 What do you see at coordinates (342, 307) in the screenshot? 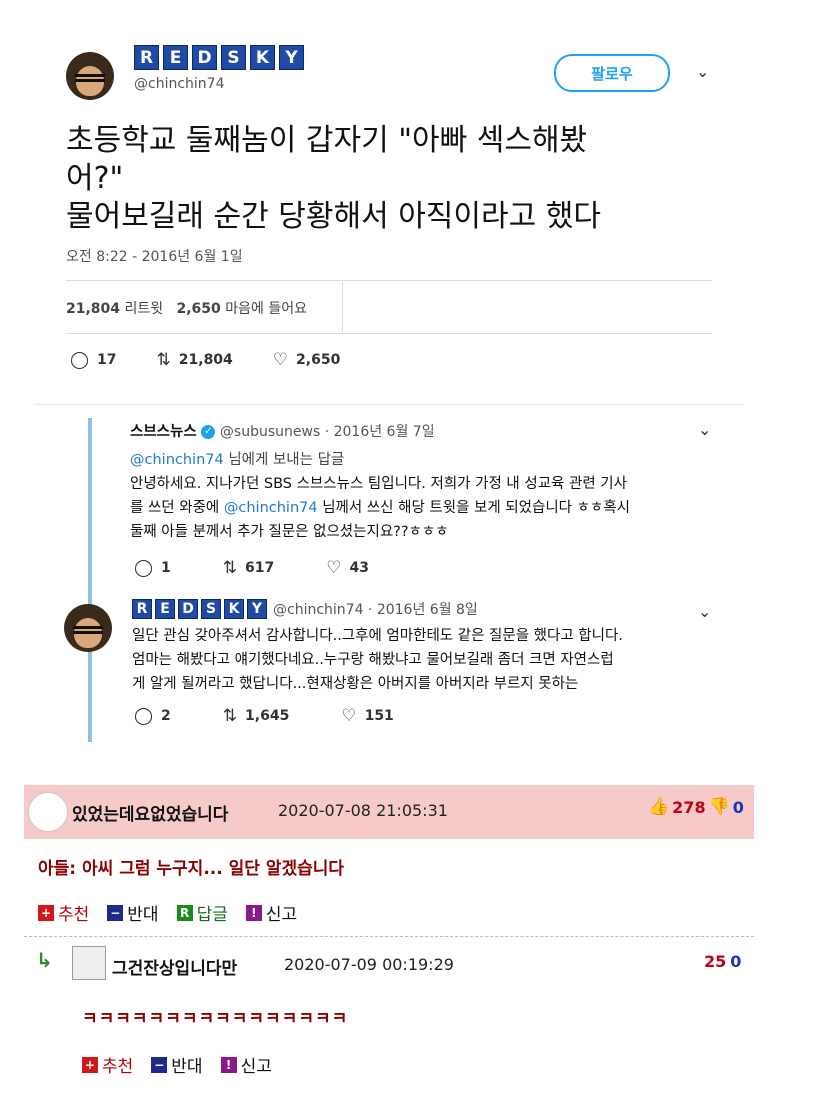
I see `vertical-divider` at bounding box center [342, 307].